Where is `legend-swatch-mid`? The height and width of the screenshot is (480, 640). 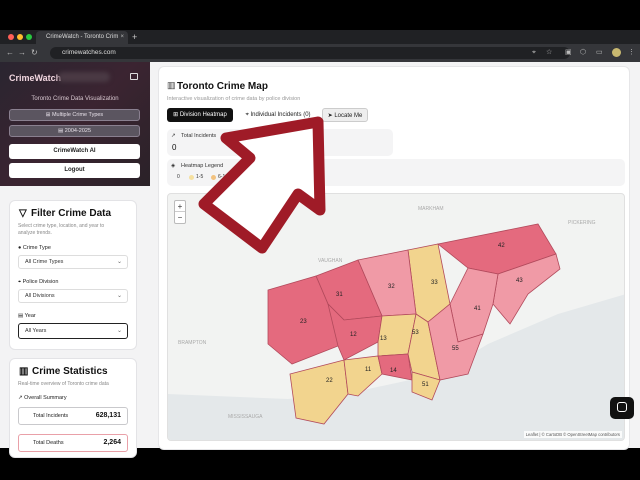
legend-swatch-mid is located at coordinates (213, 177).